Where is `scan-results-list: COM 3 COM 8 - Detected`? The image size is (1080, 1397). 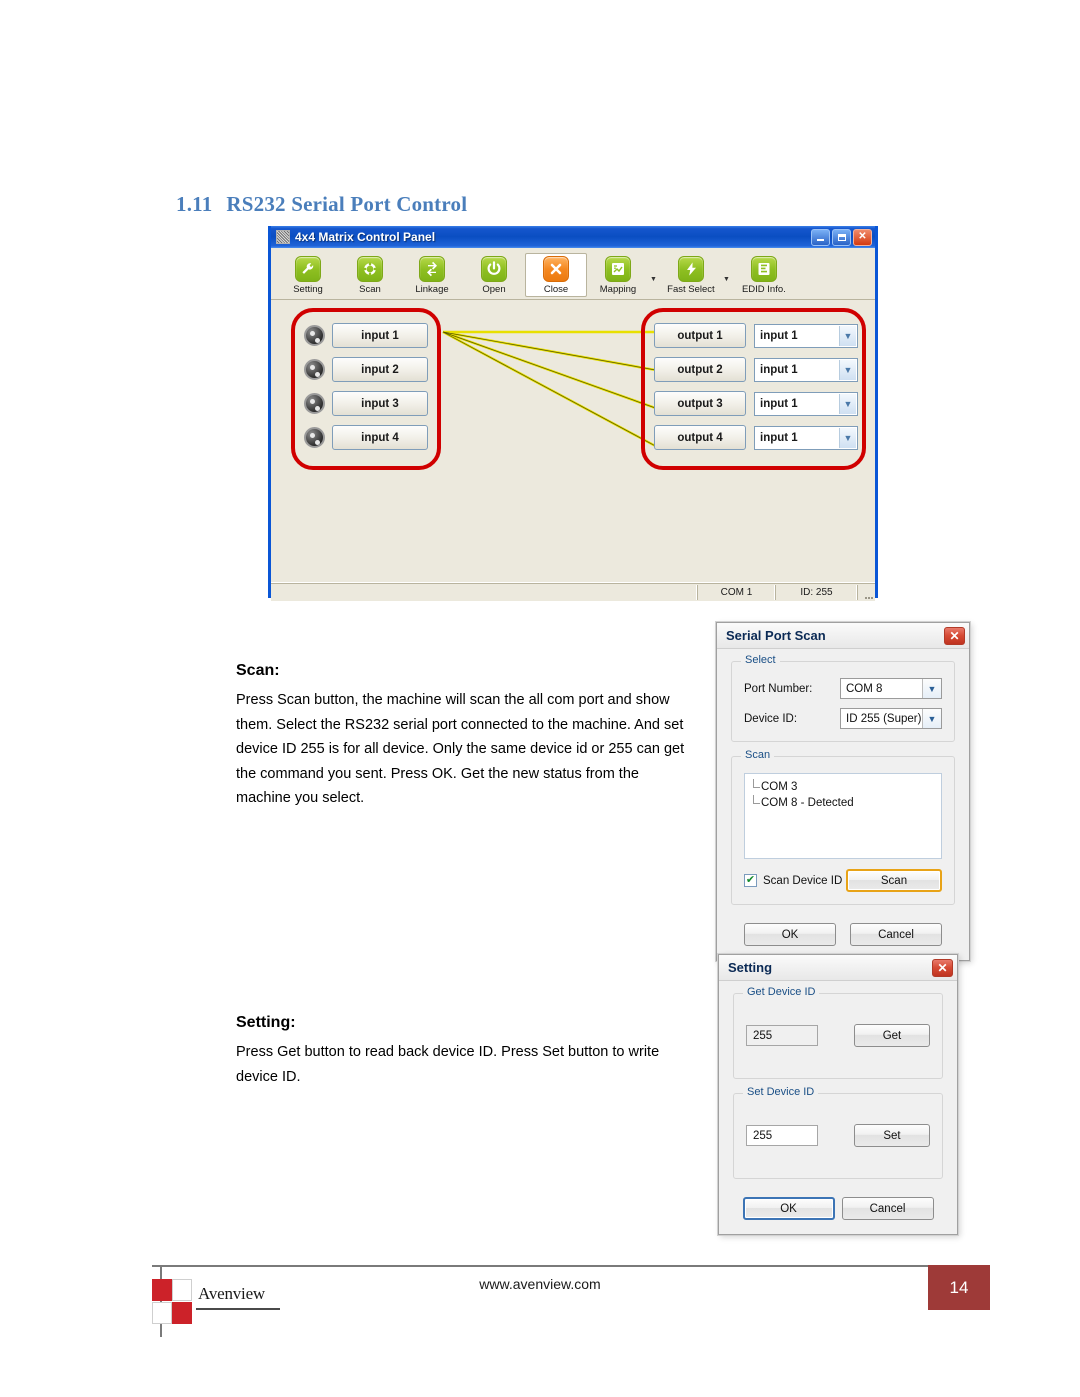
scan-results-list: COM 3 COM 8 - Detected is located at coordinates (843, 816).